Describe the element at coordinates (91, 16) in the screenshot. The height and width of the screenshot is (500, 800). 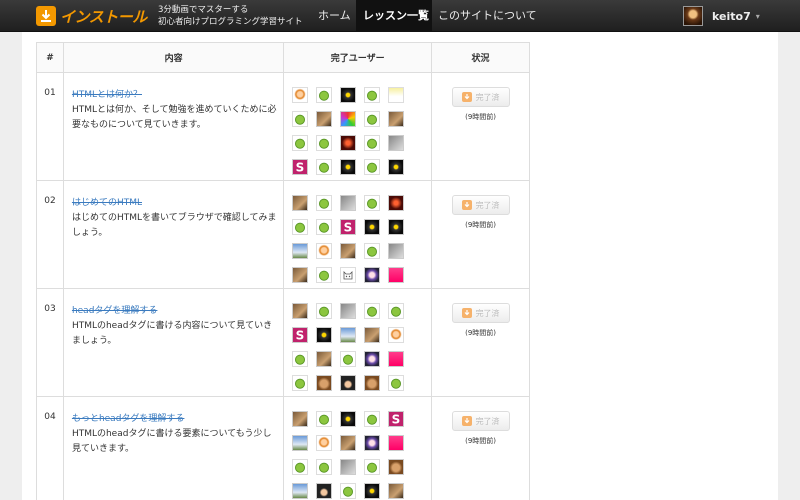
I see `site-logo: インストール` at that location.